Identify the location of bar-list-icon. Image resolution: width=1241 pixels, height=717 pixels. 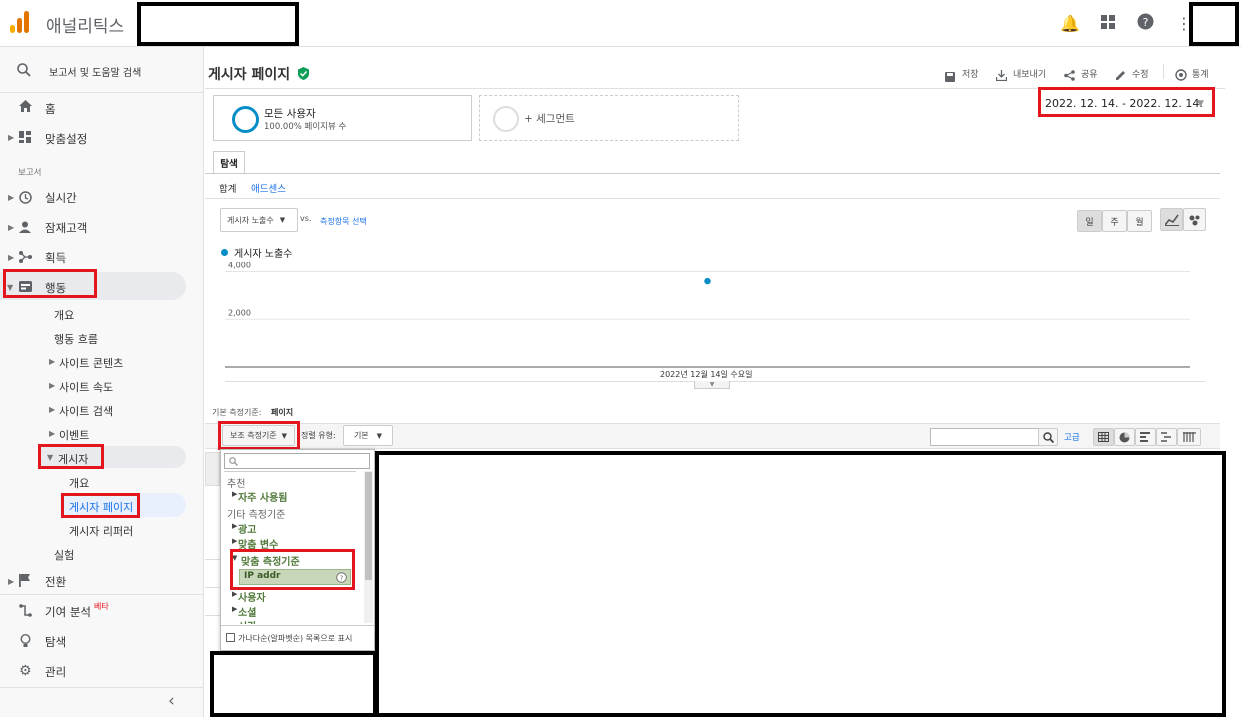
(1145, 437).